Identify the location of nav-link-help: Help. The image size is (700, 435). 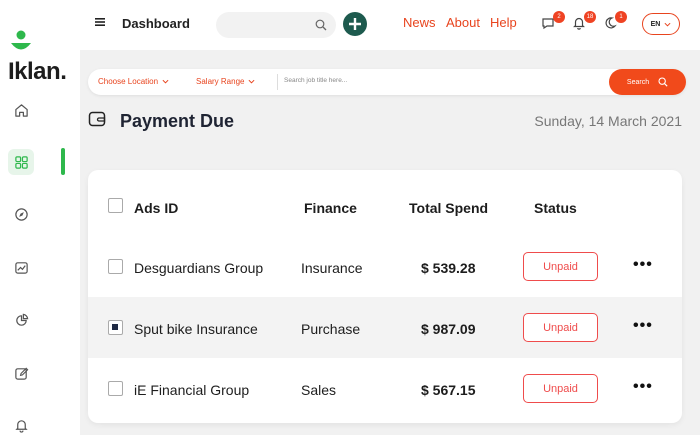
(503, 22).